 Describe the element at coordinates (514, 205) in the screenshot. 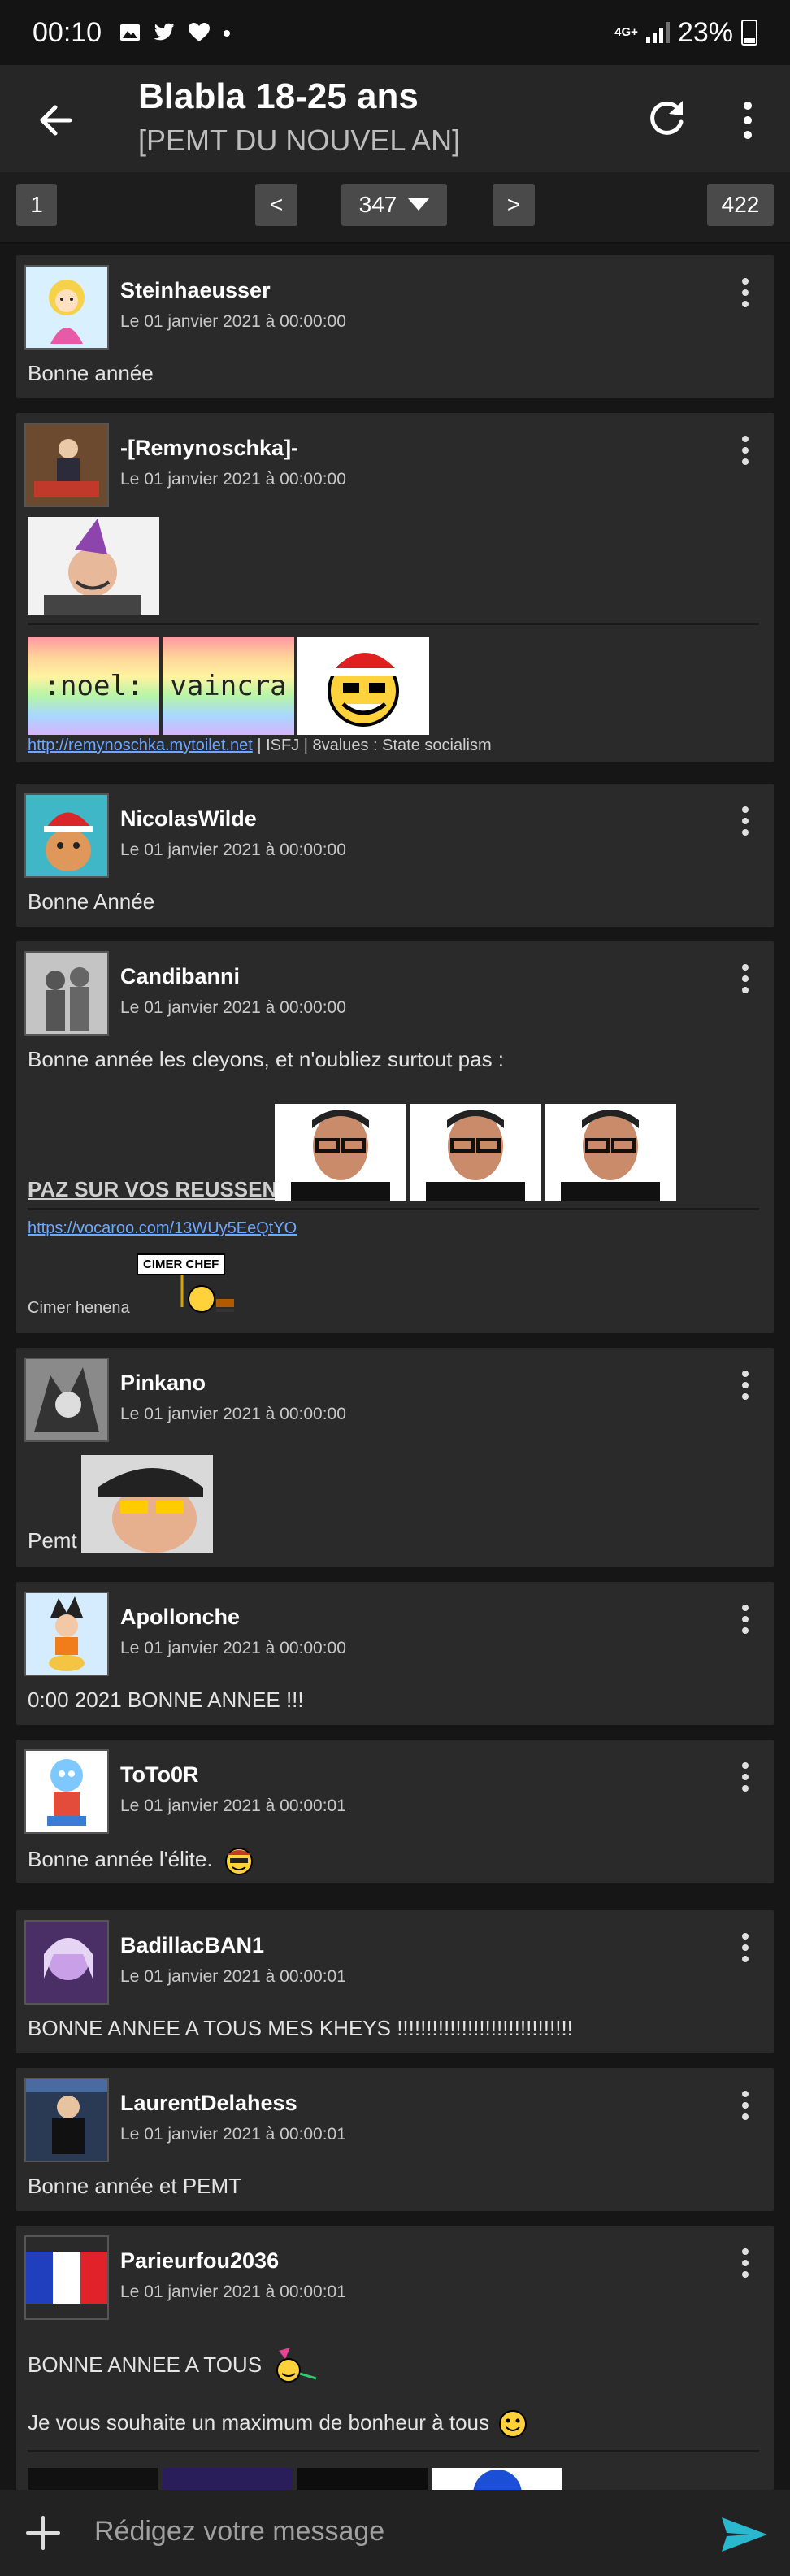

I see `next-page-button: >` at that location.